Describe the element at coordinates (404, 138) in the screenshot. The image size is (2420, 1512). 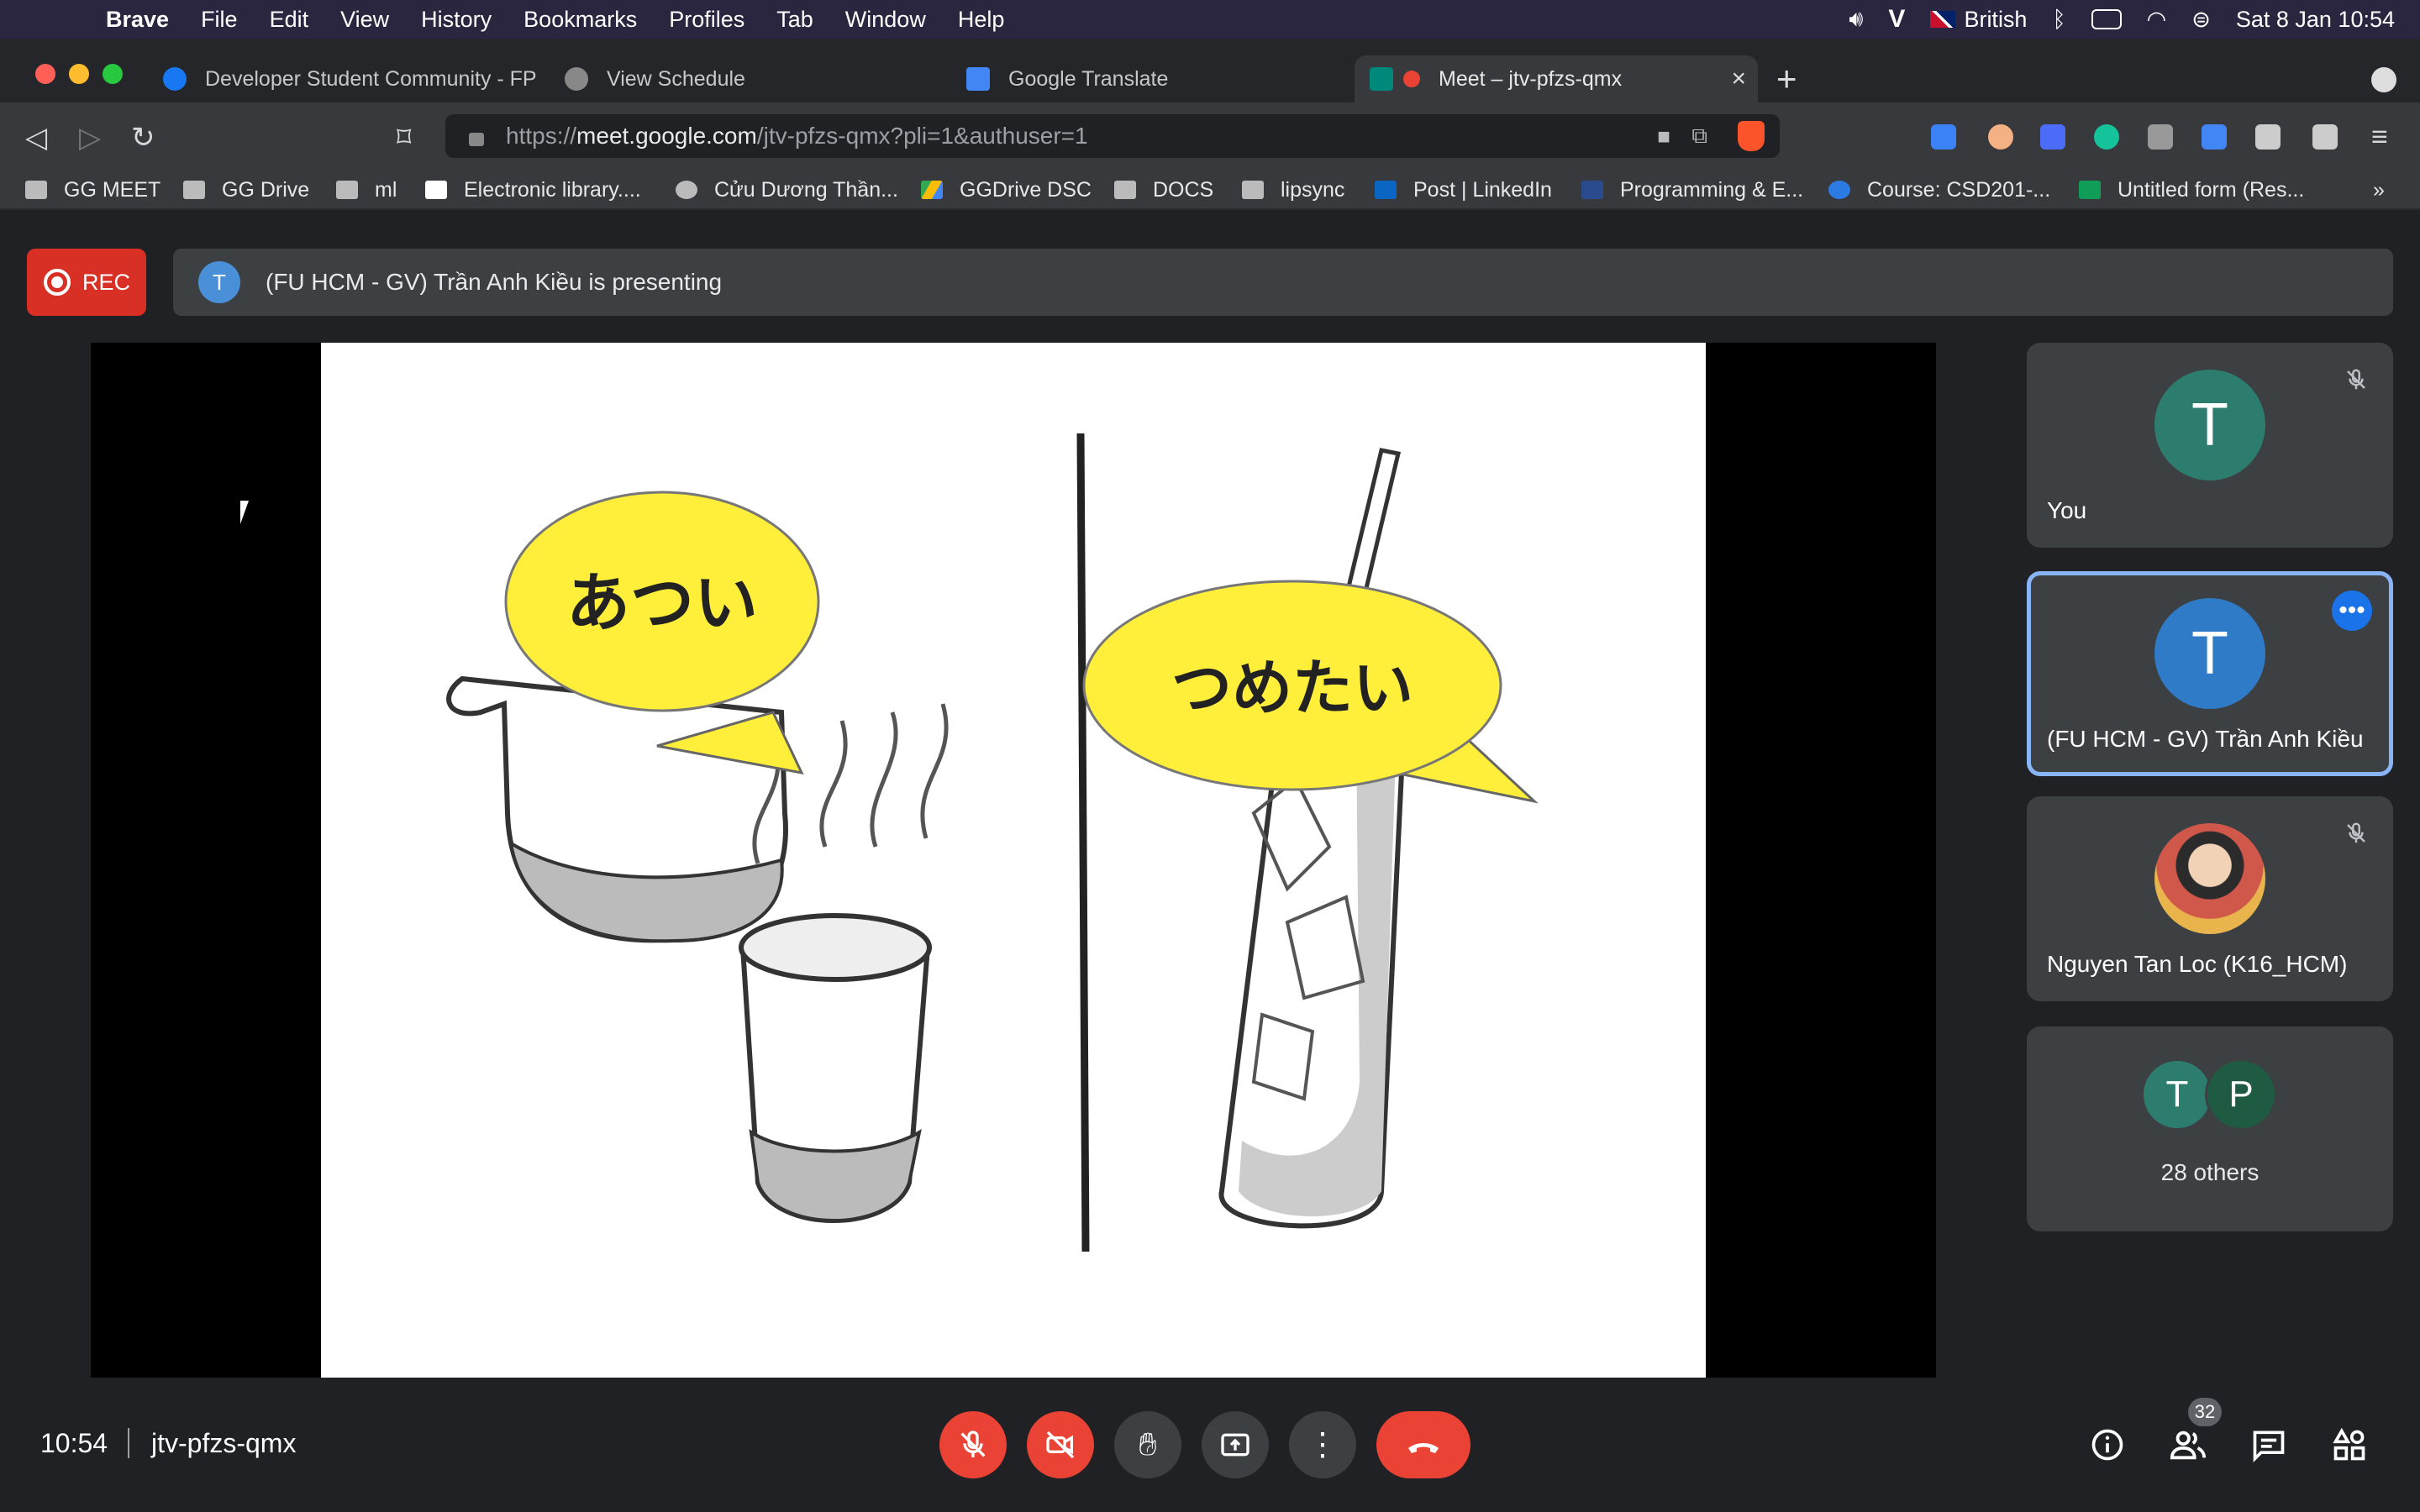
I see `bookmark-page-icon: ⌑` at that location.